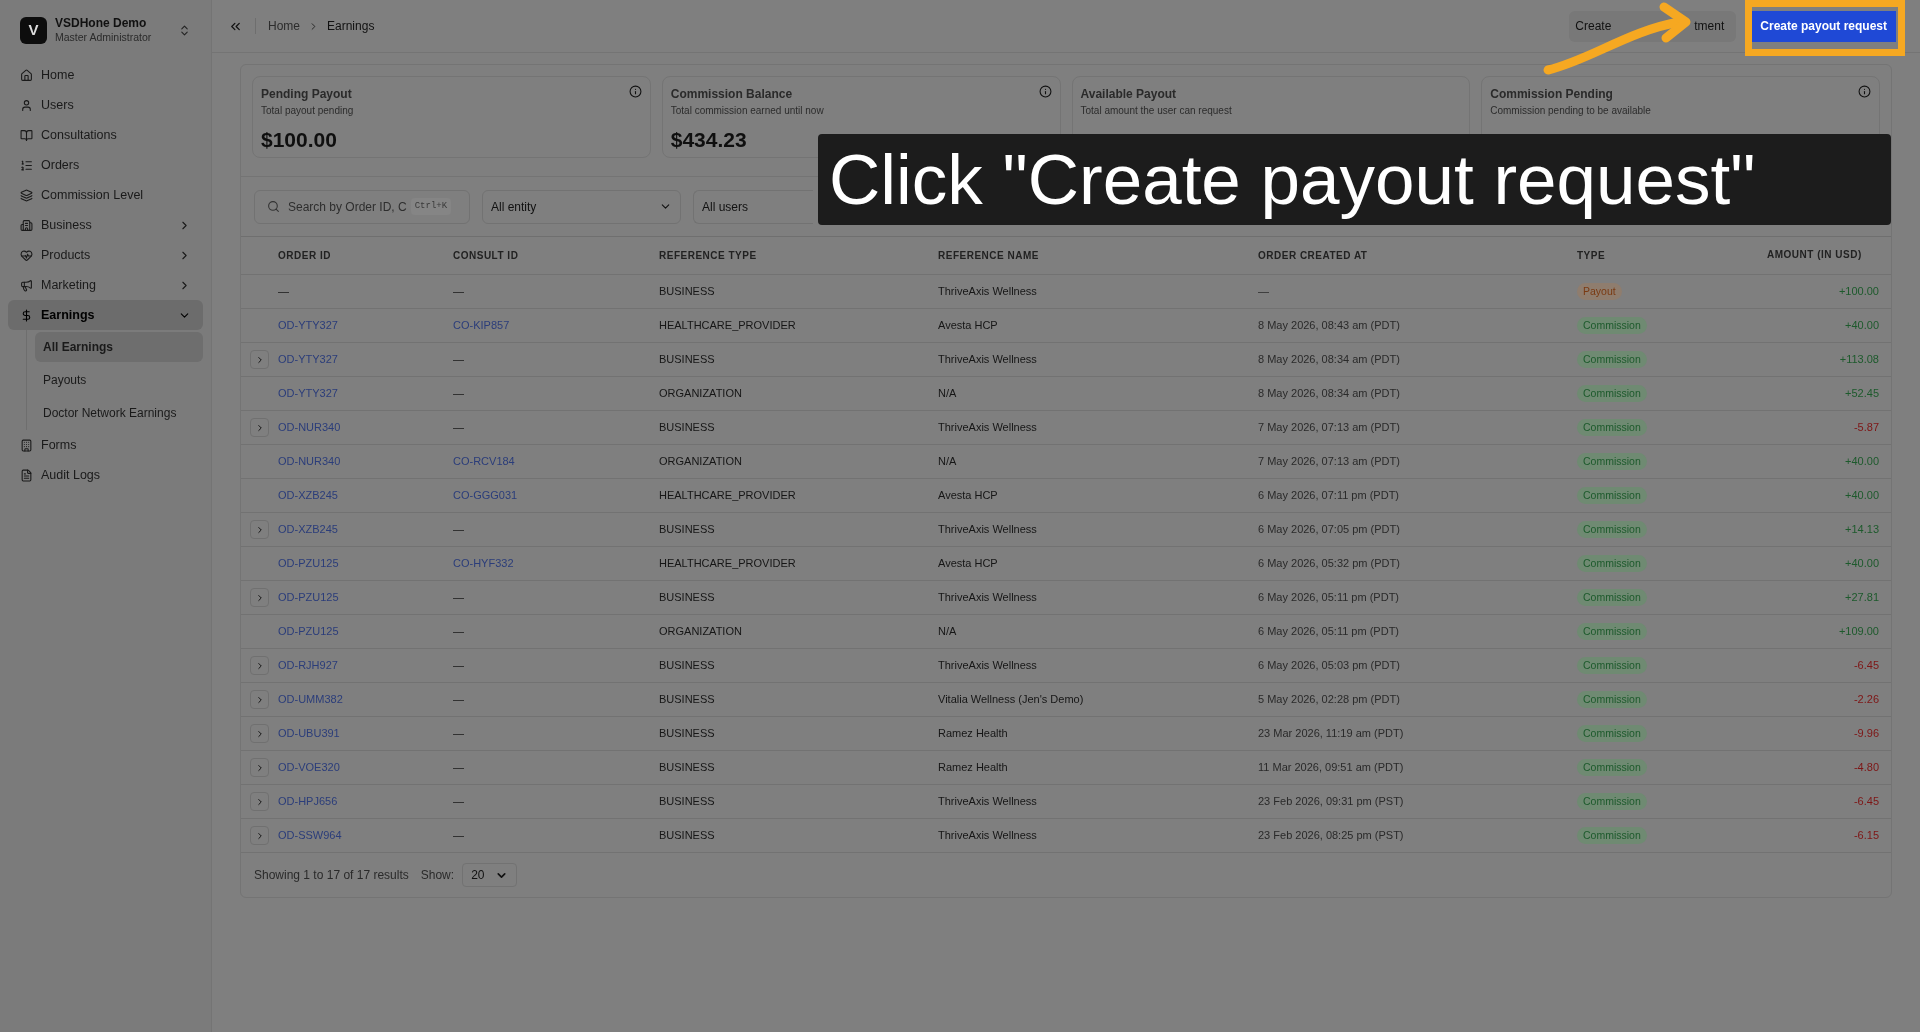 The image size is (1920, 1032). I want to click on amount-cell-text: +40.00, so click(1862, 326).